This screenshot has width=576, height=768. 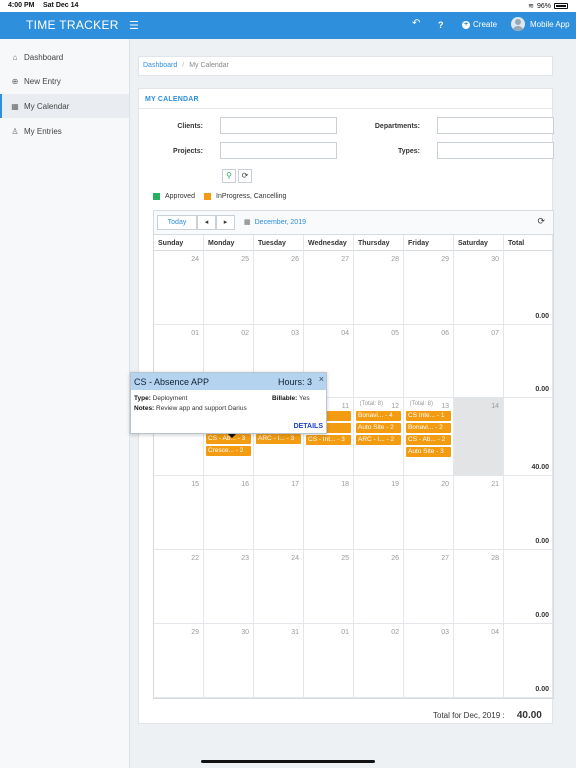 What do you see at coordinates (495, 125) in the screenshot?
I see `departments-input` at bounding box center [495, 125].